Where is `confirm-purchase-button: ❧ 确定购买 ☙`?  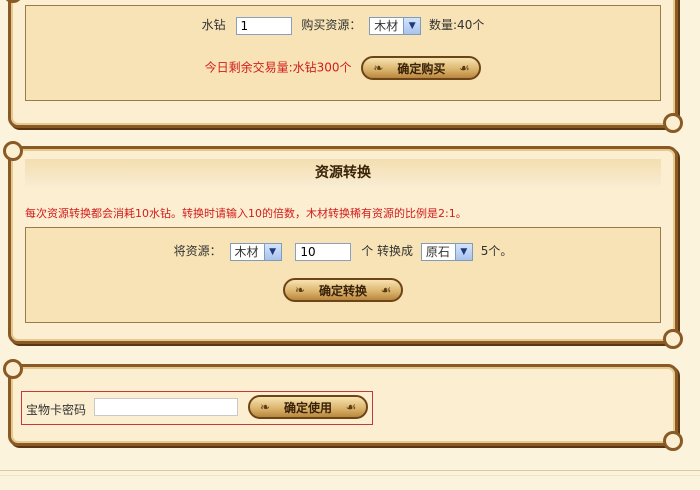 confirm-purchase-button: ❧ 确定购买 ☙ is located at coordinates (421, 68).